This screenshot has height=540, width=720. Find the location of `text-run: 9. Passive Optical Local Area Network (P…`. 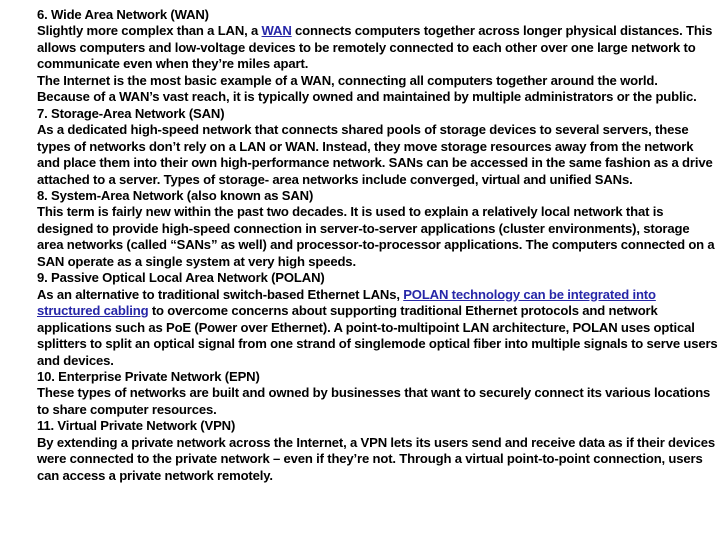

text-run: 9. Passive Optical Local Area Network (P… is located at coordinates (181, 278).